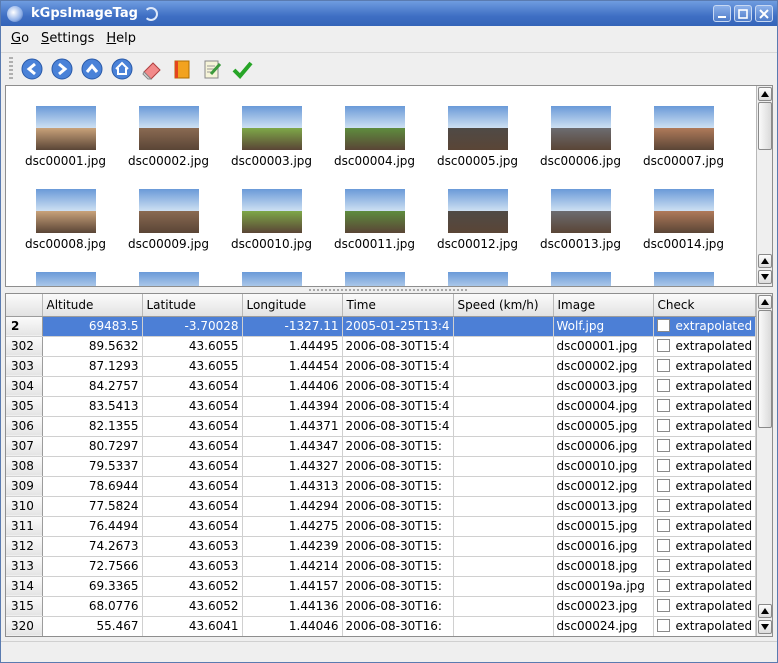  Describe the element at coordinates (24, 586) in the screenshot. I see `row-header: 314` at that location.